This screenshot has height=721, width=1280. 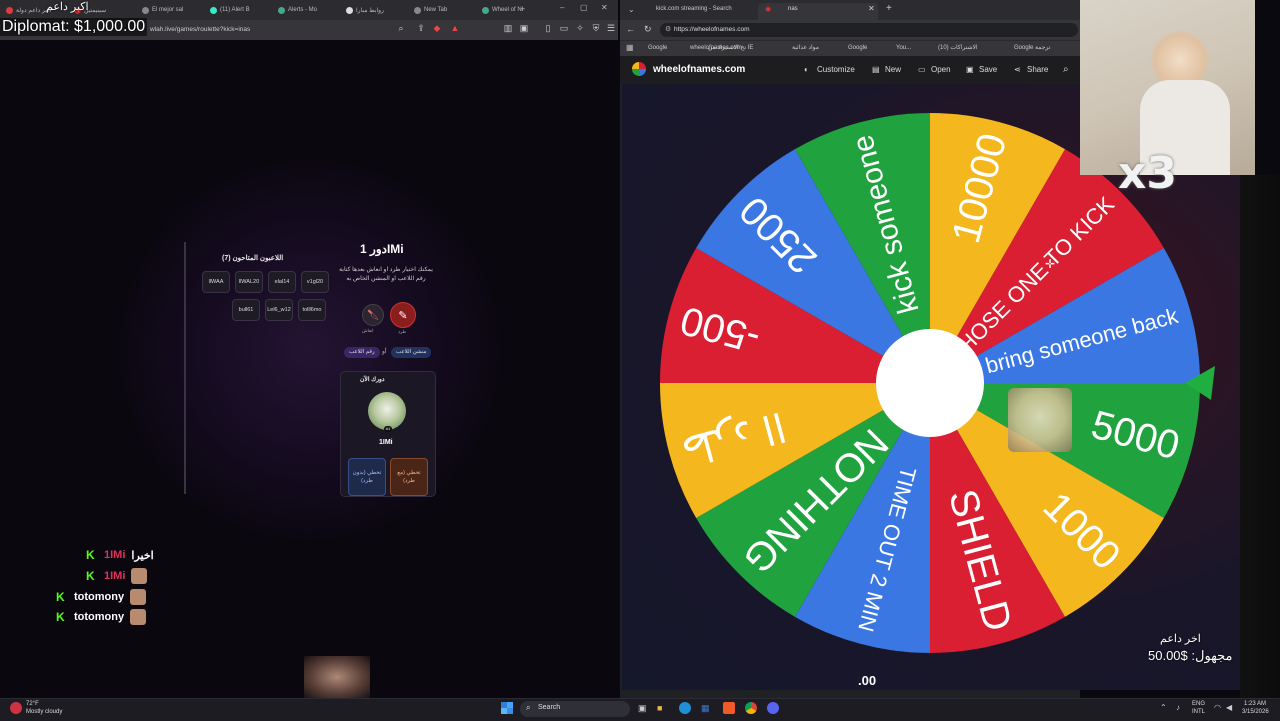 I want to click on zoom-icon: ⌕, so click(x=401, y=28).